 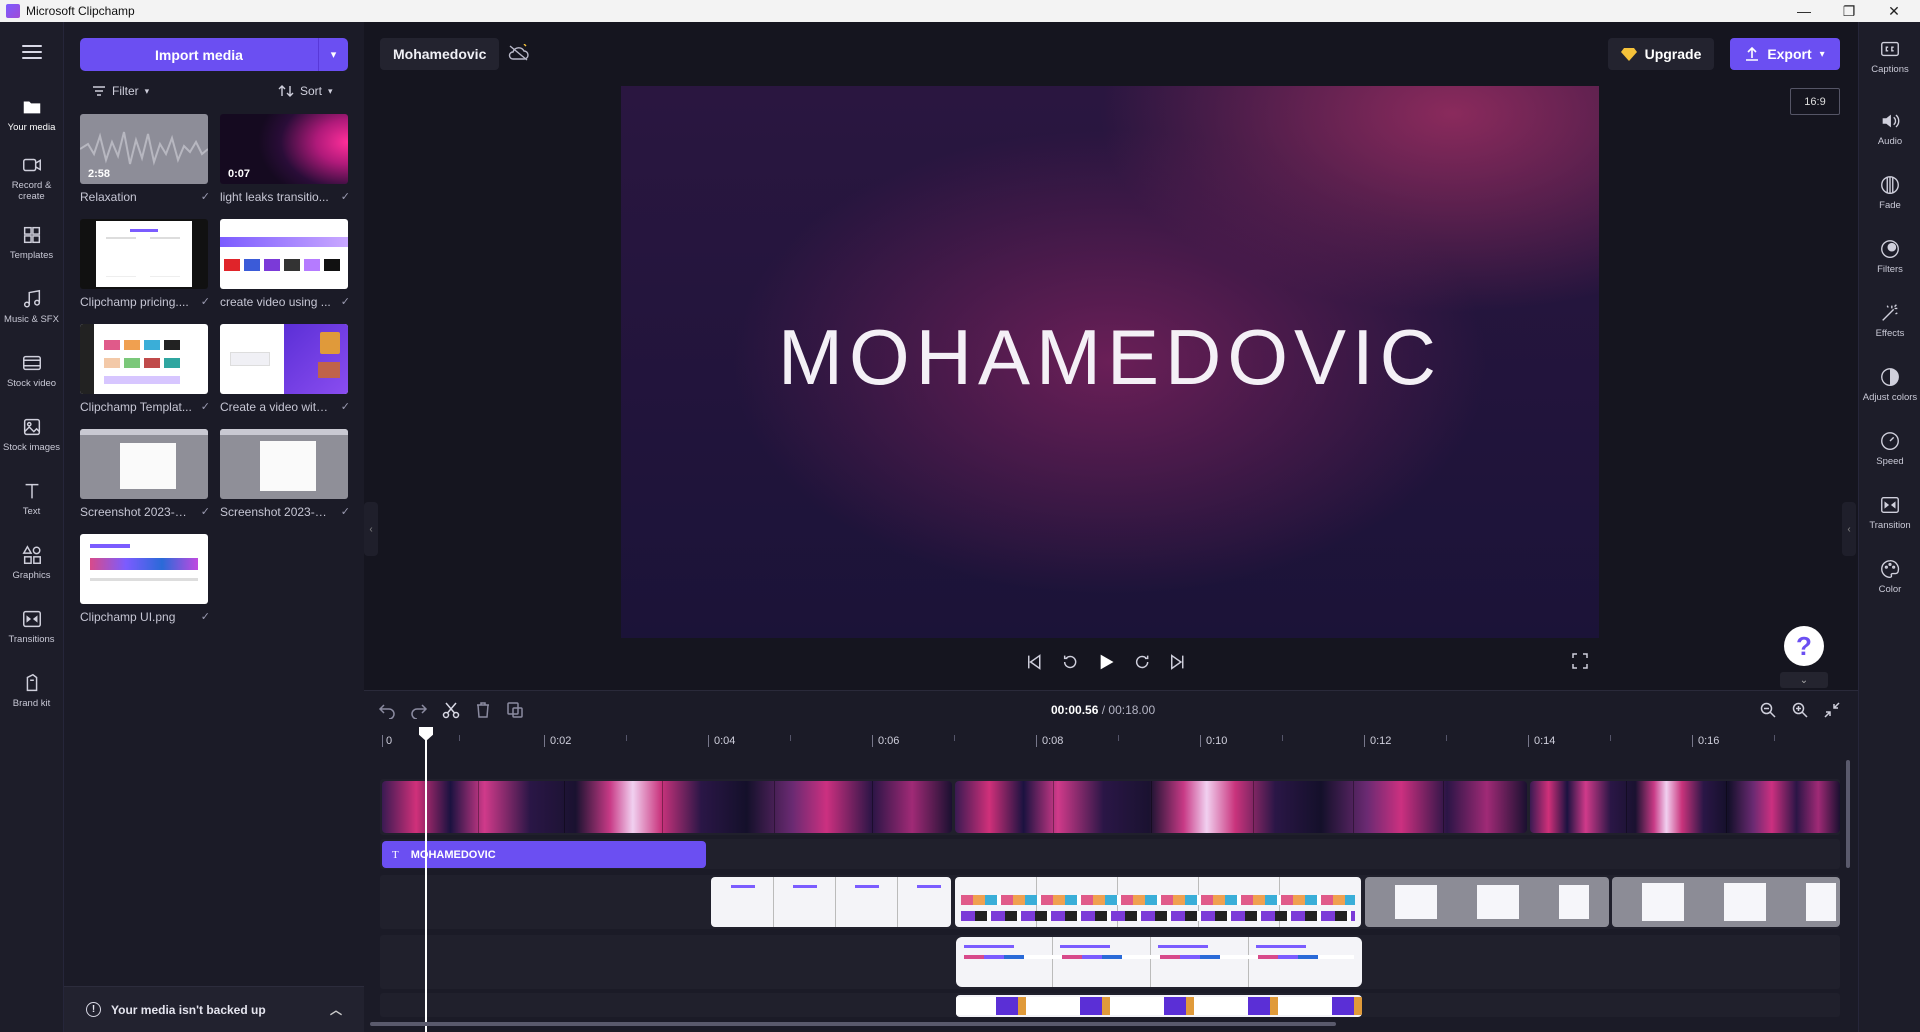 I want to click on zoom-in-icon, so click(x=1800, y=710).